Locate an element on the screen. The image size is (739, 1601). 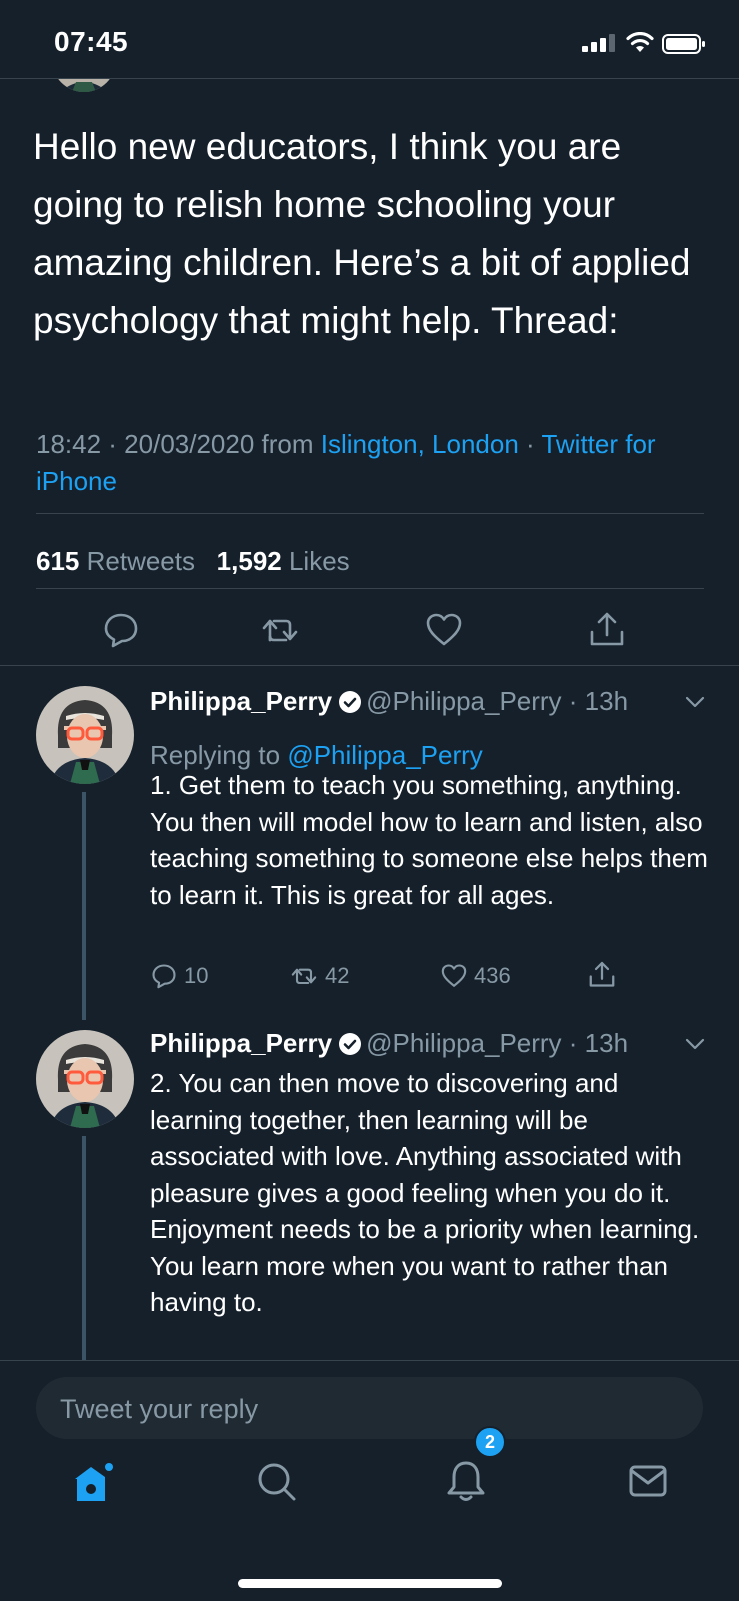
likes-stat: 1,592 Likes is located at coordinates (283, 561).